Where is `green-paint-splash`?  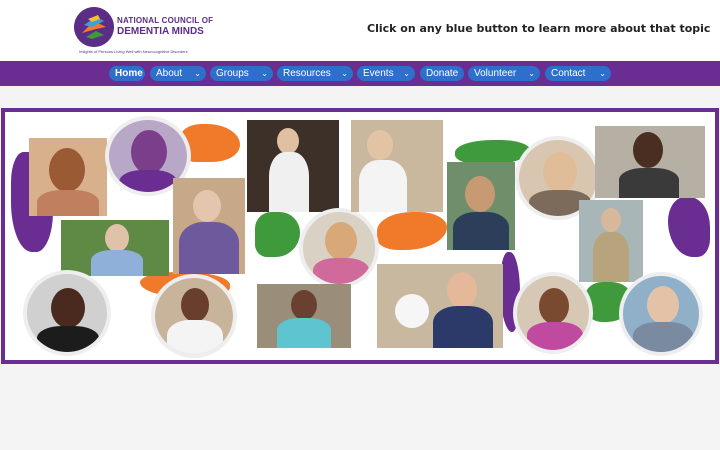
green-paint-splash is located at coordinates (277, 234).